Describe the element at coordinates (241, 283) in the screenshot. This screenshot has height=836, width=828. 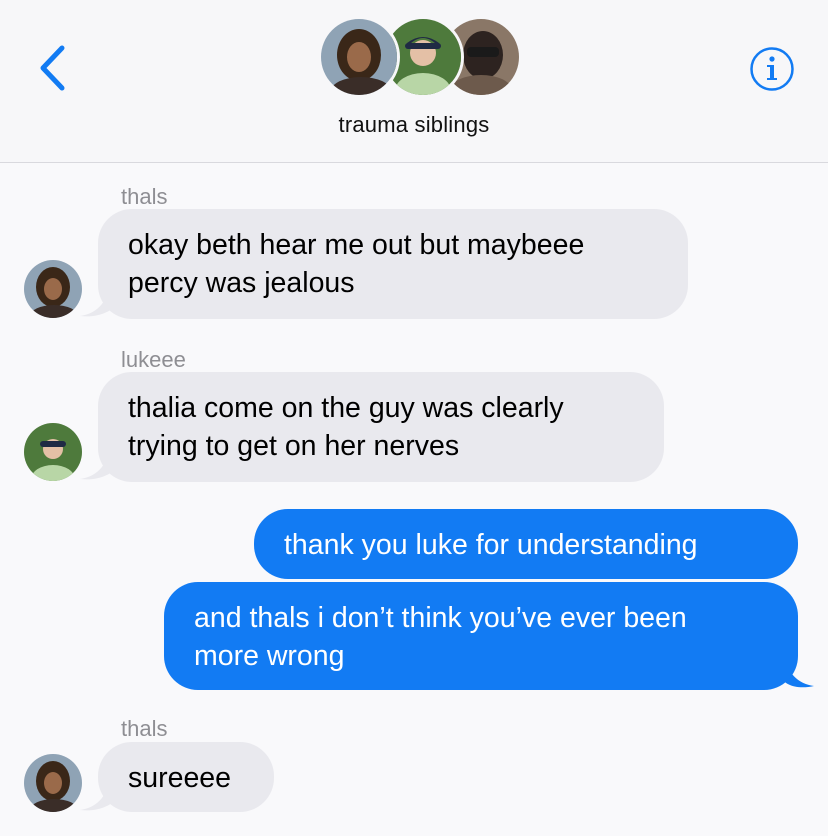
I see `message-text: percy was jealous` at that location.